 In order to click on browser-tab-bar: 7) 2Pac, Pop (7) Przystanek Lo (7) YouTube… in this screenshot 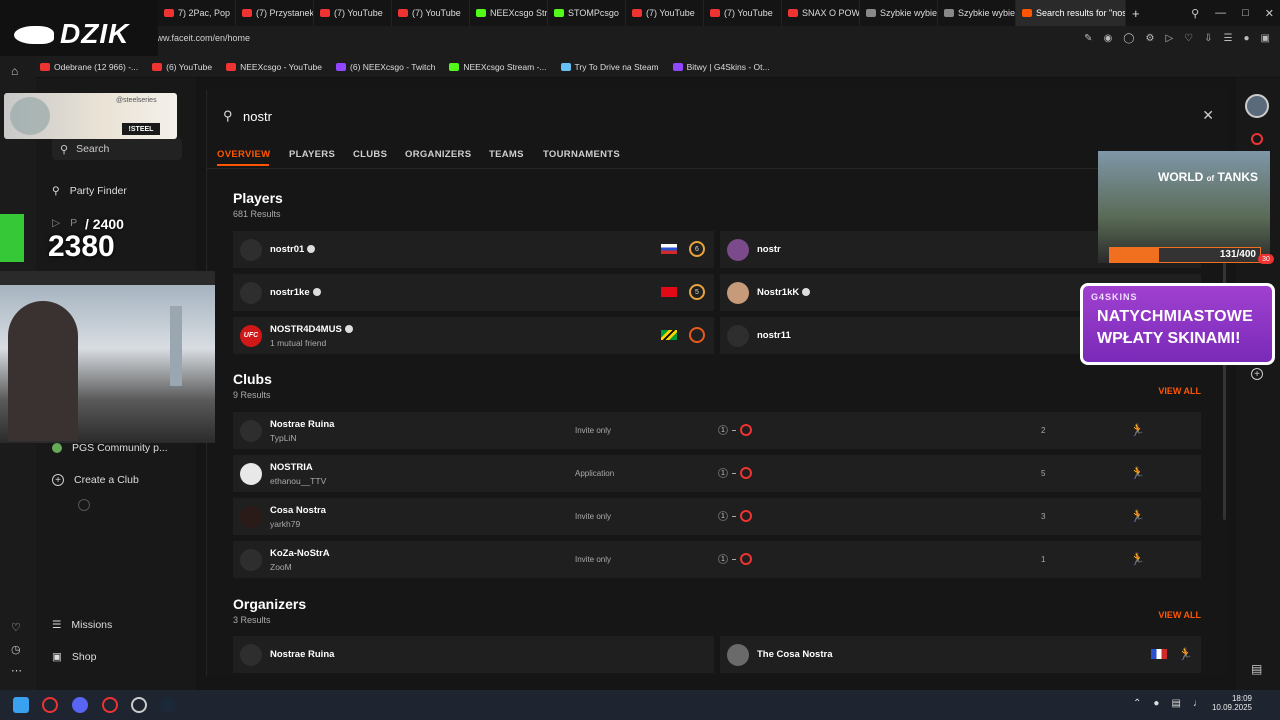, I will do `click(640, 13)`.